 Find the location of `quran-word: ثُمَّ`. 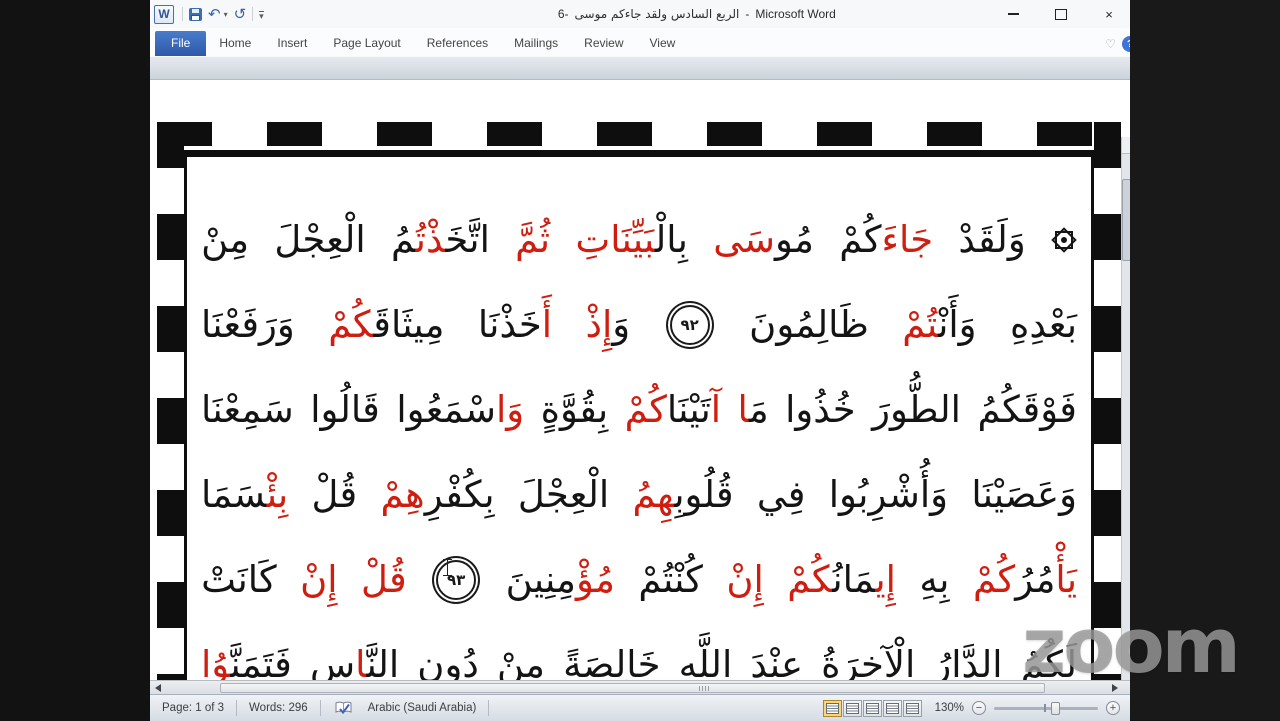

quran-word: ثُمَّ is located at coordinates (533, 239).